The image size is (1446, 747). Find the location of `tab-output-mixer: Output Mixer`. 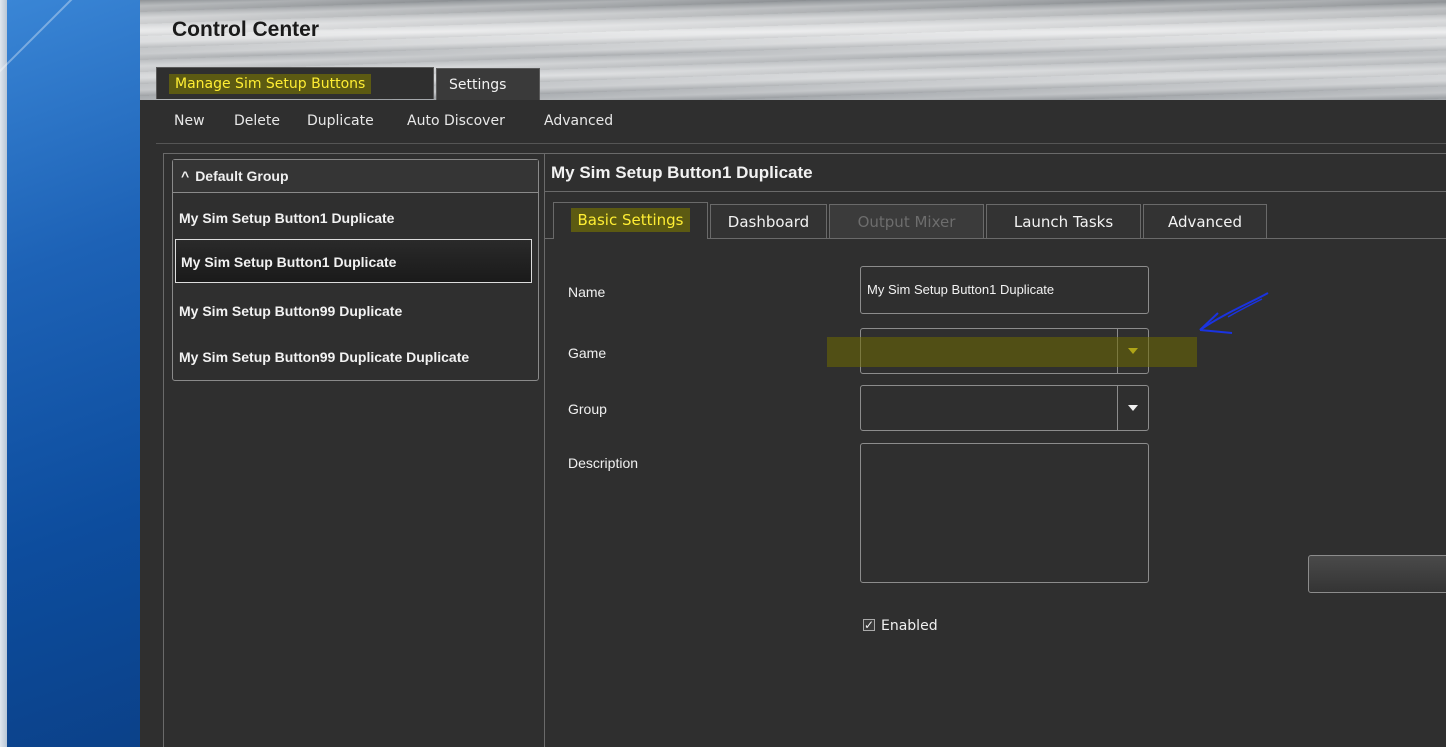

tab-output-mixer: Output Mixer is located at coordinates (906, 221).